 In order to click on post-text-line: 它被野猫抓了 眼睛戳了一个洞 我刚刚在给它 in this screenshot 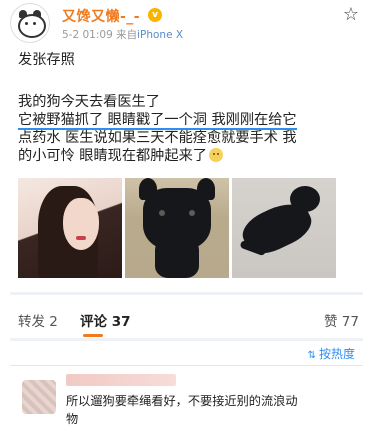, I will do `click(157, 120)`.